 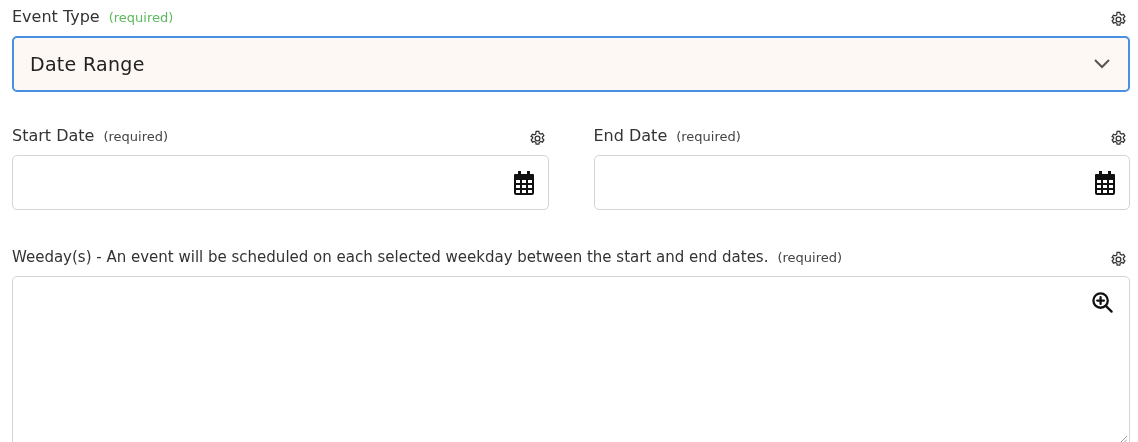 I want to click on field-label: Start Date, so click(x=53, y=136).